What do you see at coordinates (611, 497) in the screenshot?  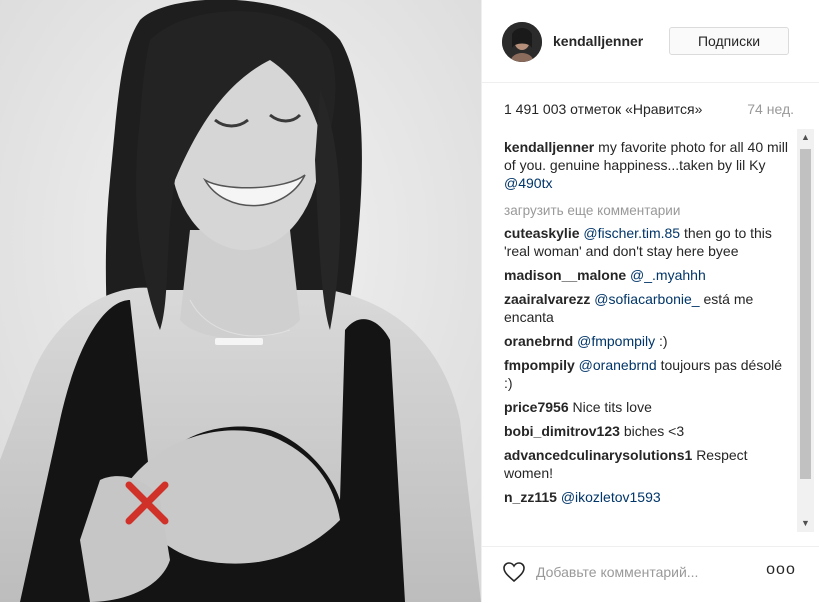 I see `comment-mention: @ikozletov1593` at bounding box center [611, 497].